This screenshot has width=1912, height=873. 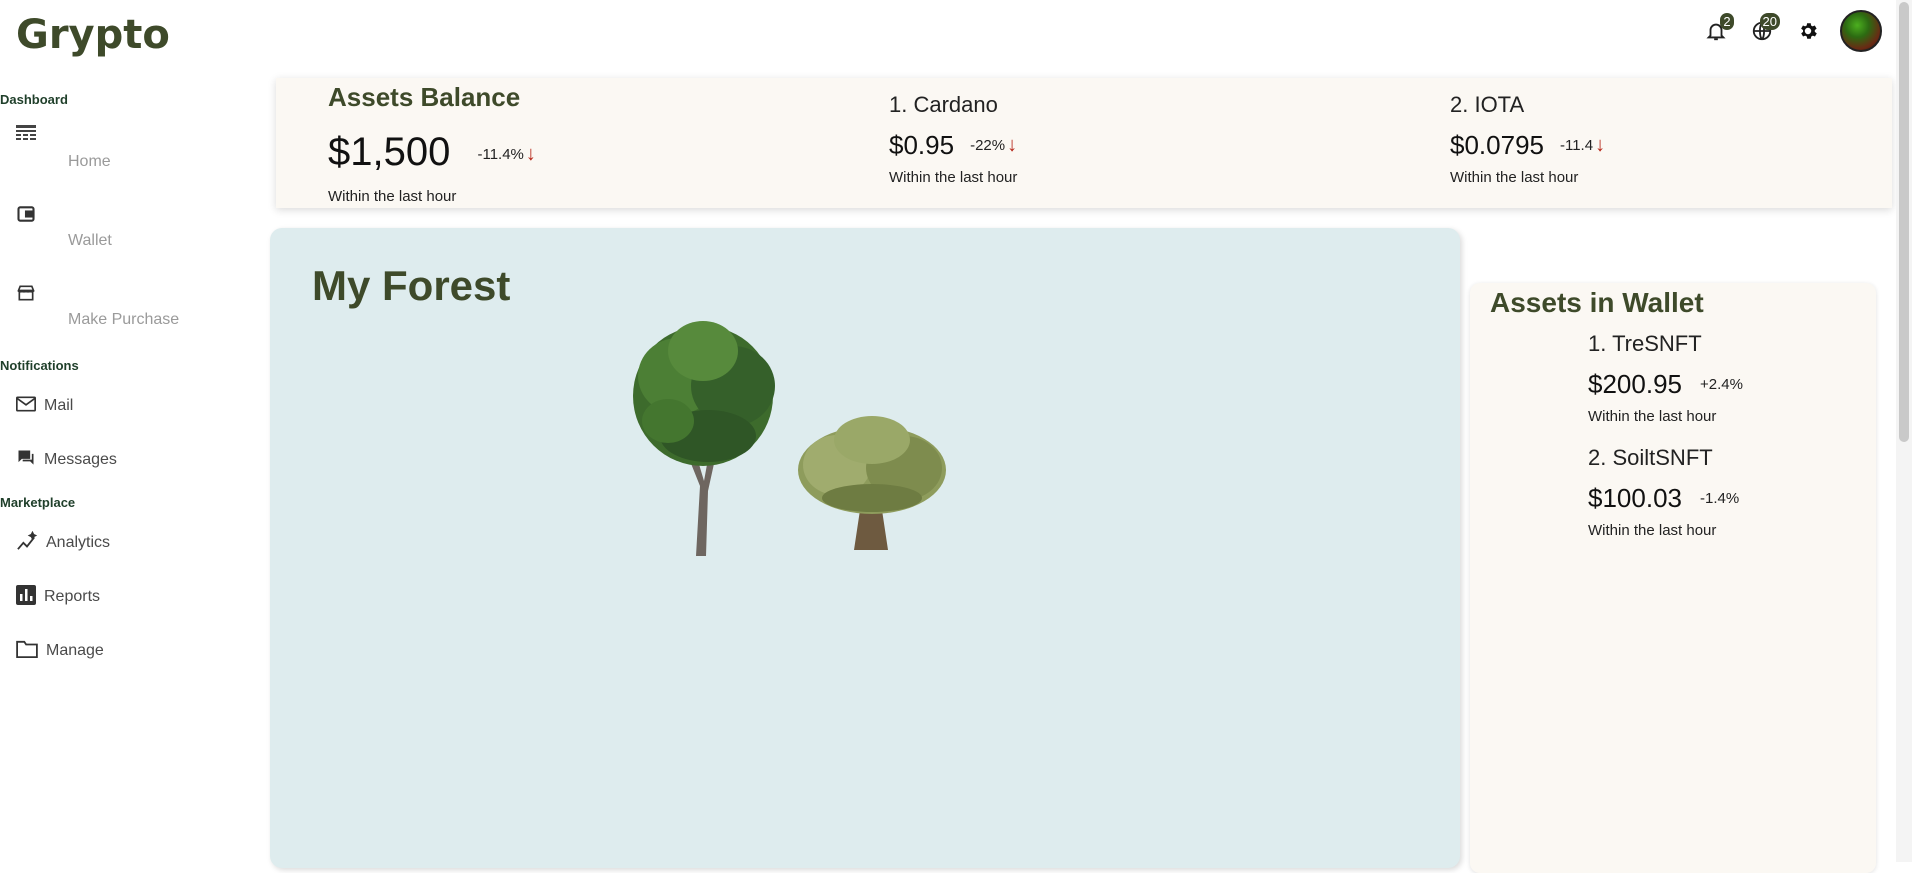 I want to click on change-text: -11.4%, so click(x=500, y=154).